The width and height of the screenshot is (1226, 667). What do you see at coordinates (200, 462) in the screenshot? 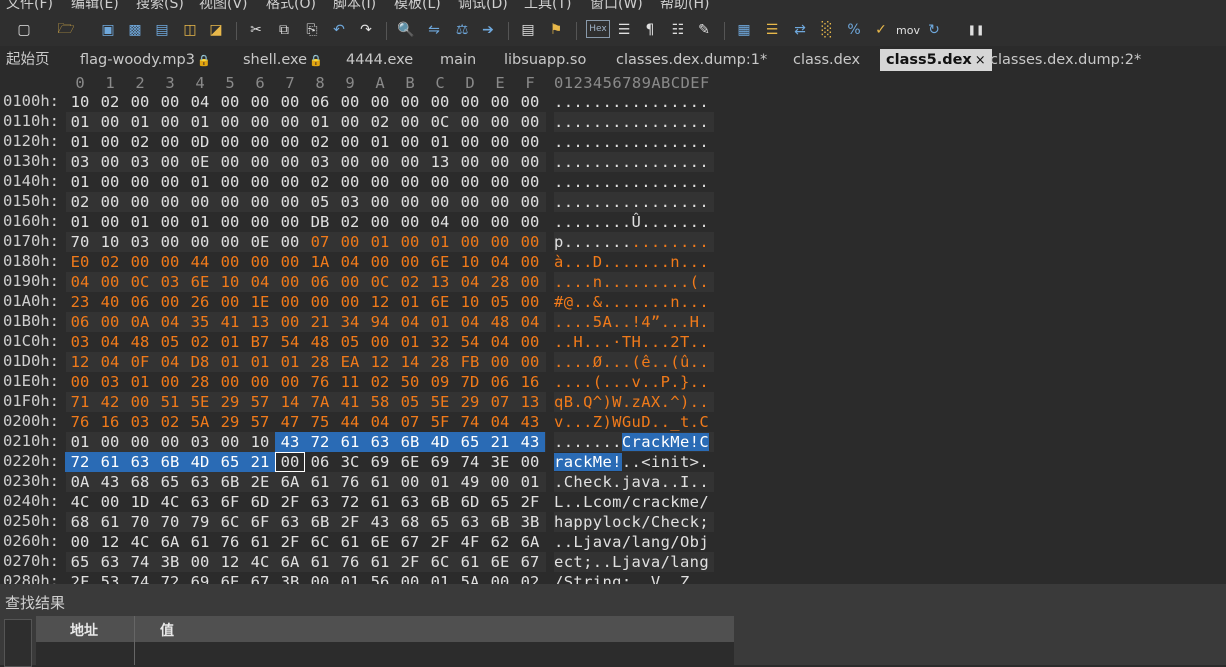
I see `hex-byte: 4D` at bounding box center [200, 462].